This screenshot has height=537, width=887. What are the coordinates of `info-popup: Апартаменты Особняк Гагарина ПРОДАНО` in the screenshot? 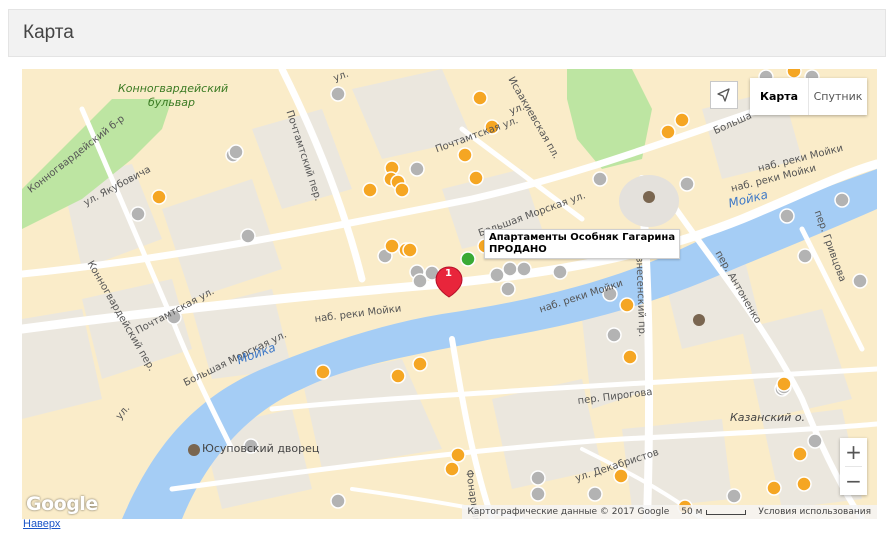 It's located at (582, 244).